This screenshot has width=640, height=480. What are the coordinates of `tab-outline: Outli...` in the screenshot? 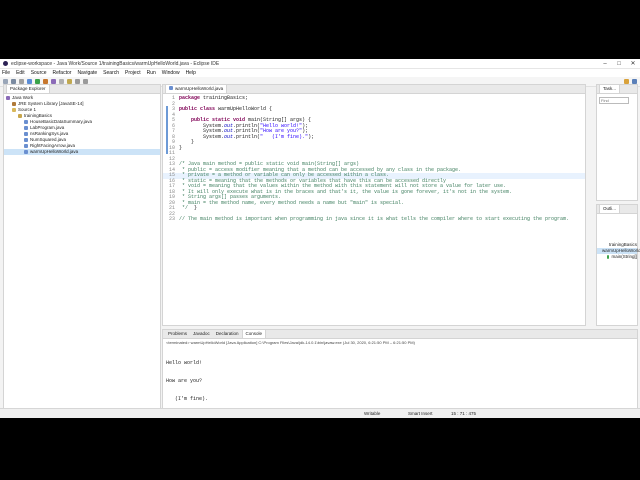 It's located at (610, 209).